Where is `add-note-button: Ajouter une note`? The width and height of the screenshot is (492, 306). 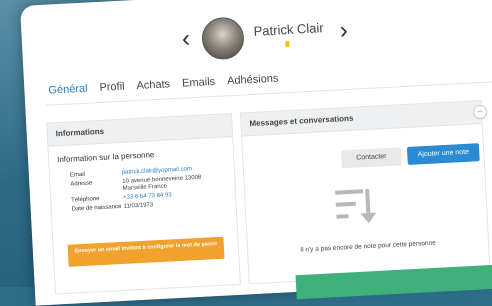
add-note-button: Ajouter une note is located at coordinates (443, 154).